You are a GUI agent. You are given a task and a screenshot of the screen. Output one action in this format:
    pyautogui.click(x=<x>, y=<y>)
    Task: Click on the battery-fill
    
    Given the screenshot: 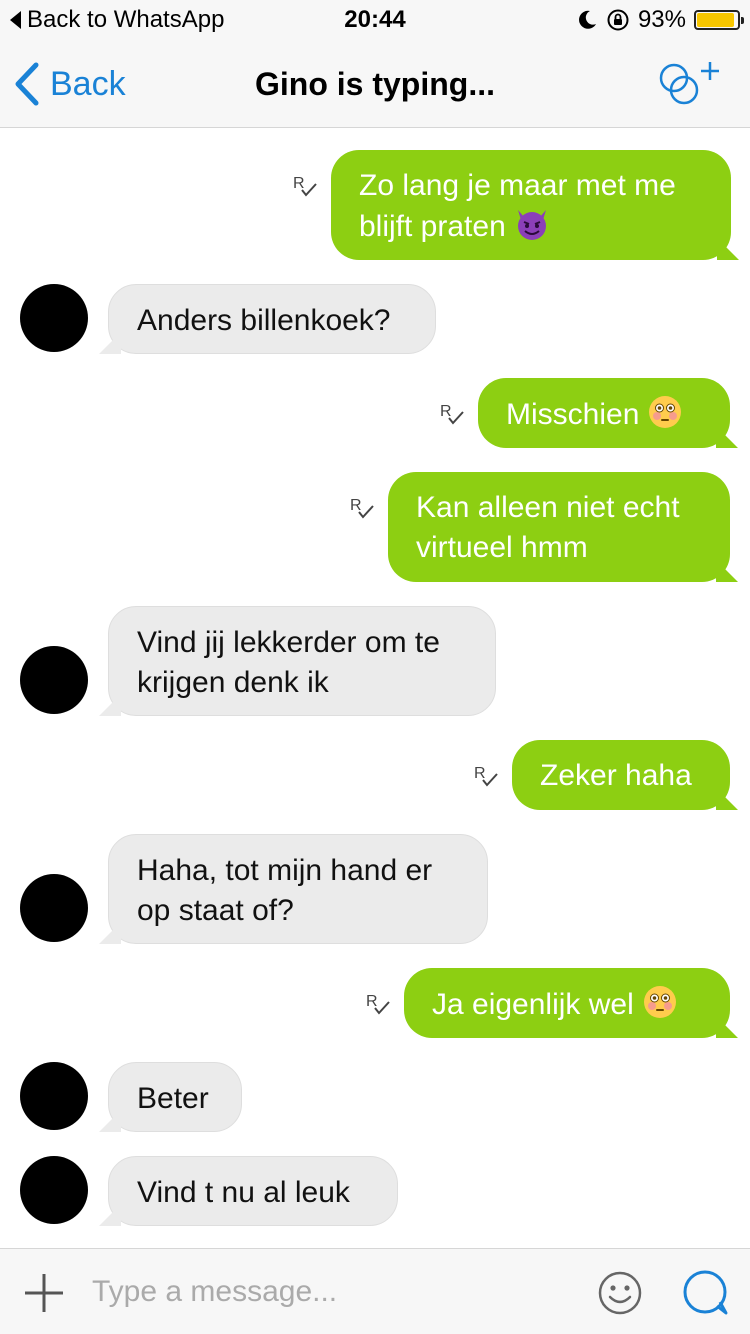 What is the action you would take?
    pyautogui.click(x=716, y=20)
    